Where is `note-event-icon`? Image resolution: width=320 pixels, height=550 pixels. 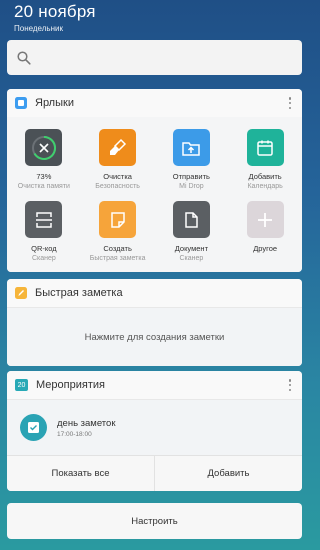 note-event-icon is located at coordinates (33, 427).